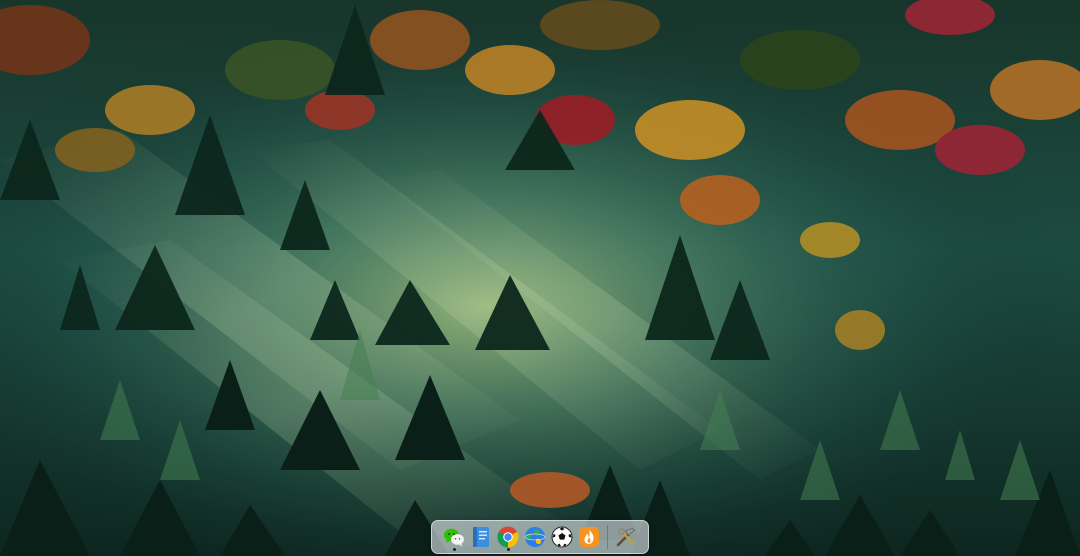  What do you see at coordinates (607, 537) in the screenshot?
I see `dock-separator` at bounding box center [607, 537].